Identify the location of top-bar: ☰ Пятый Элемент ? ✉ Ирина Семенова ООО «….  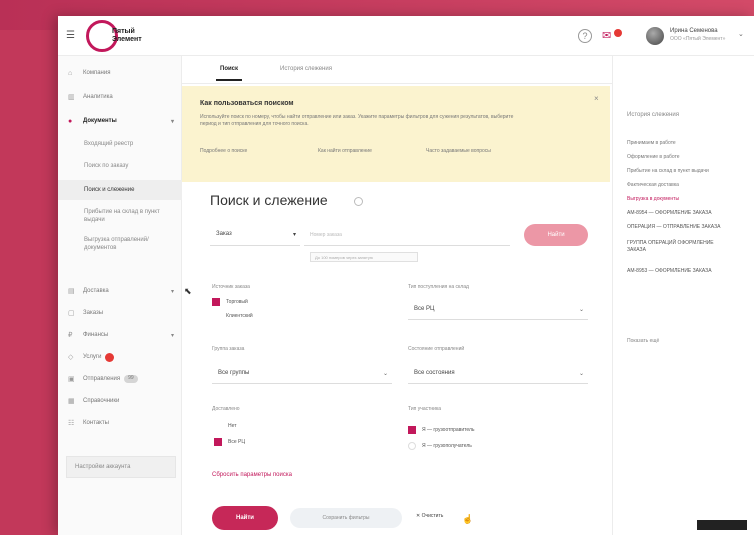
(406, 36).